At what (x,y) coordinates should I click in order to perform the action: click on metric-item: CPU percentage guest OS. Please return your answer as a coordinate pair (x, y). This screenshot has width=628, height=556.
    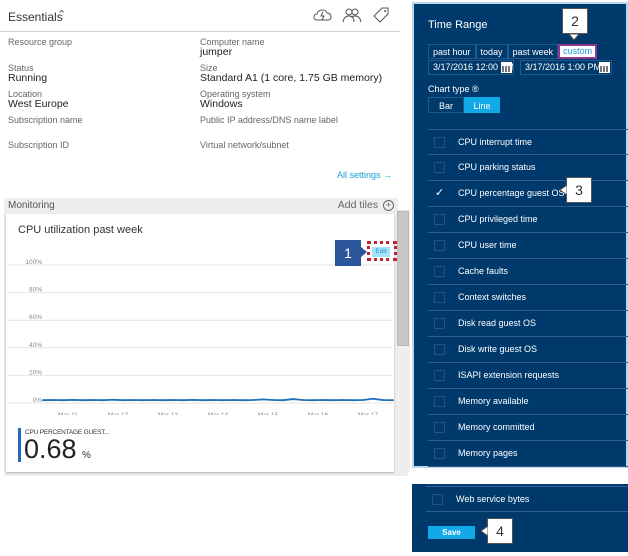
    Looking at the image, I should click on (528, 194).